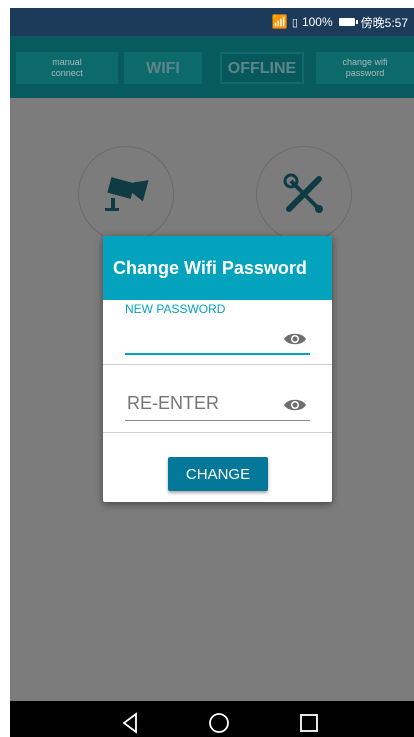 The height and width of the screenshot is (737, 414). I want to click on back-icon, so click(130, 723).